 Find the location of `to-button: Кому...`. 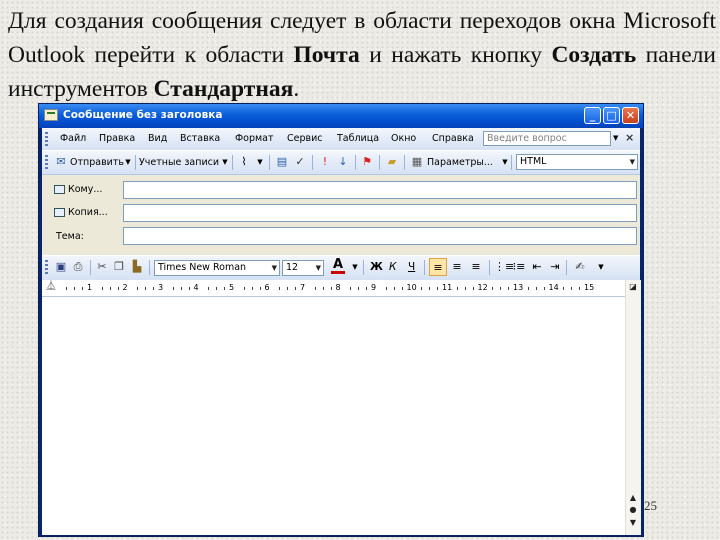

to-button: Кому... is located at coordinates (86, 190).